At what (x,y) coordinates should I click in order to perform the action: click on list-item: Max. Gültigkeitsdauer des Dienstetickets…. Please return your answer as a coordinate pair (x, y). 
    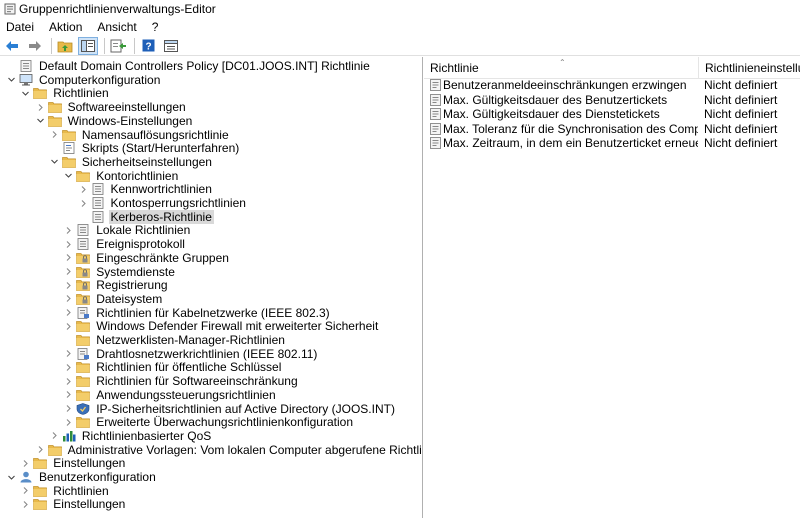
    Looking at the image, I should click on (612, 114).